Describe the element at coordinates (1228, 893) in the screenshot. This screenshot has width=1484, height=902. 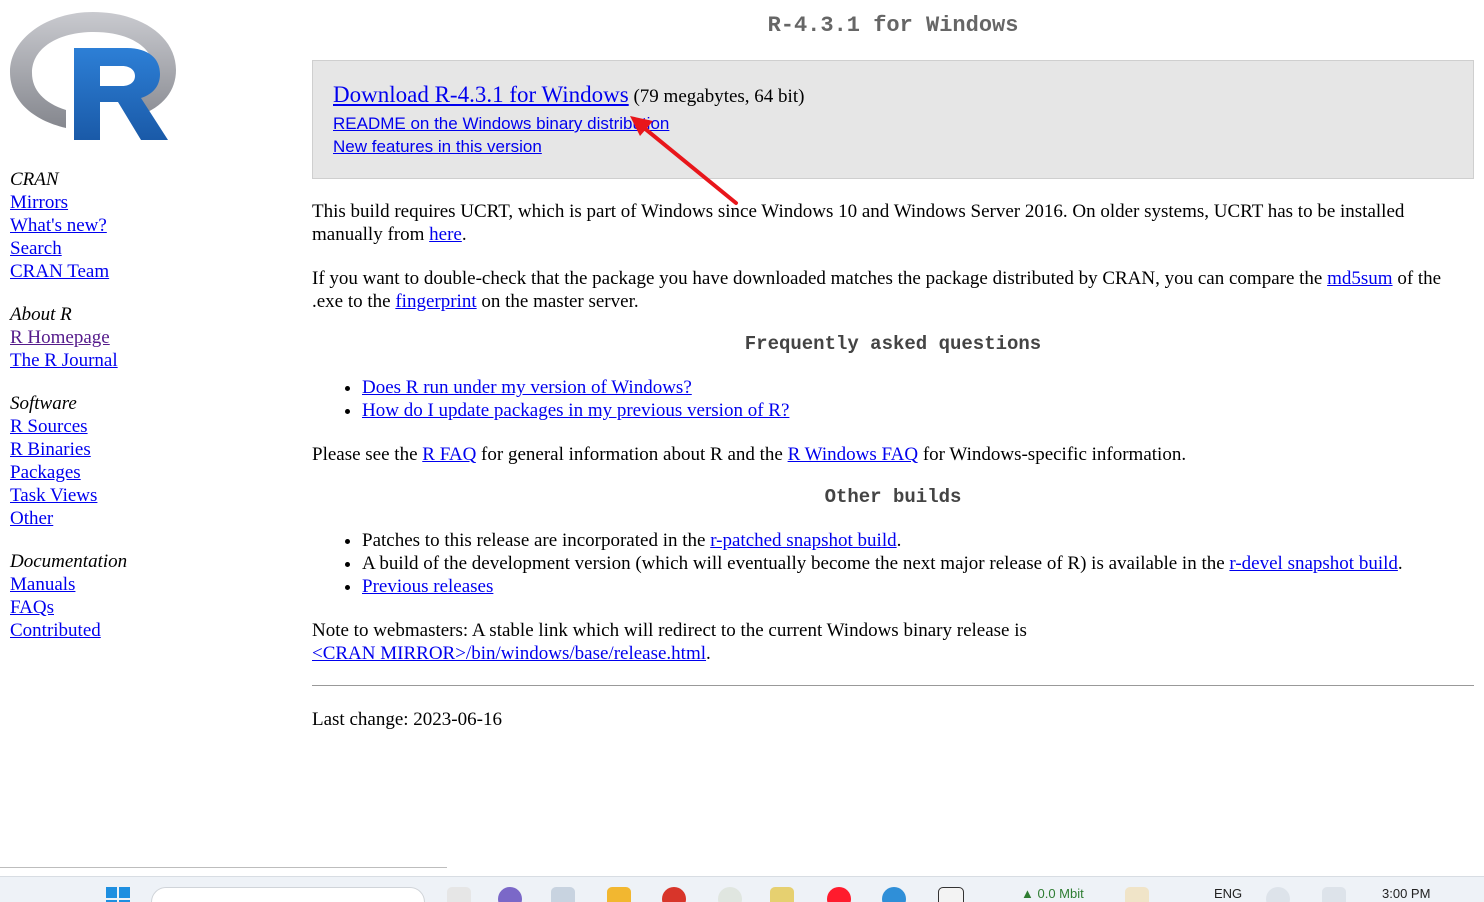
I see `language-indicator: ENG` at that location.